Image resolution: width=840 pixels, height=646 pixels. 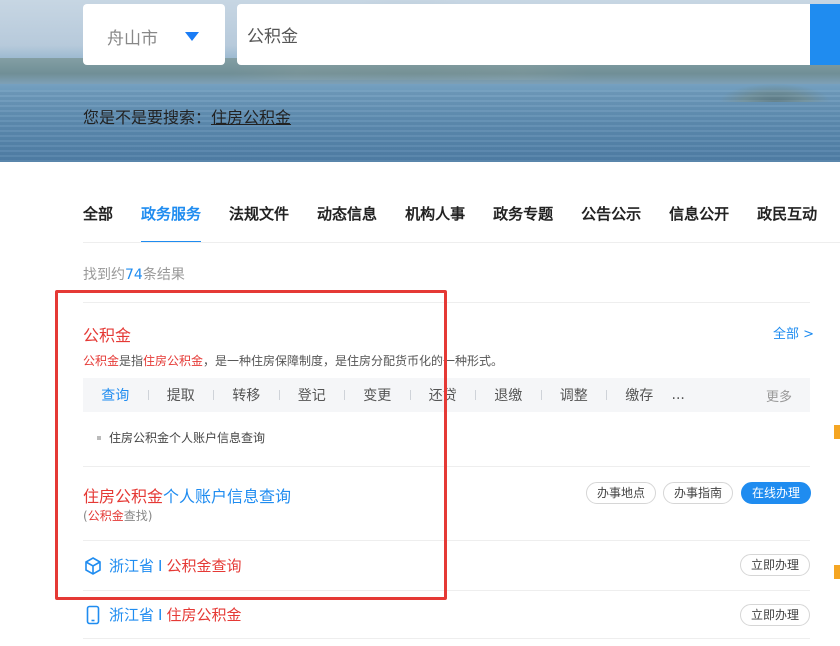 What do you see at coordinates (508, 395) in the screenshot?
I see `action-refund: 退缴` at bounding box center [508, 395].